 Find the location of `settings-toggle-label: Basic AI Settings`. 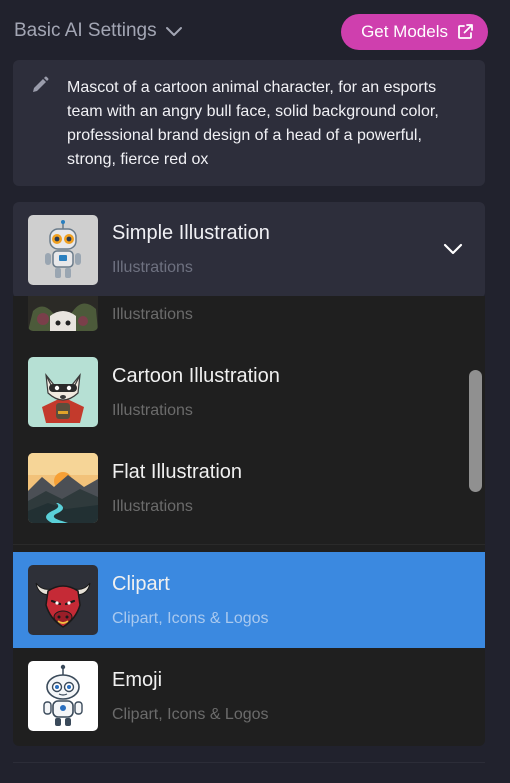

settings-toggle-label: Basic AI Settings is located at coordinates (85, 30).